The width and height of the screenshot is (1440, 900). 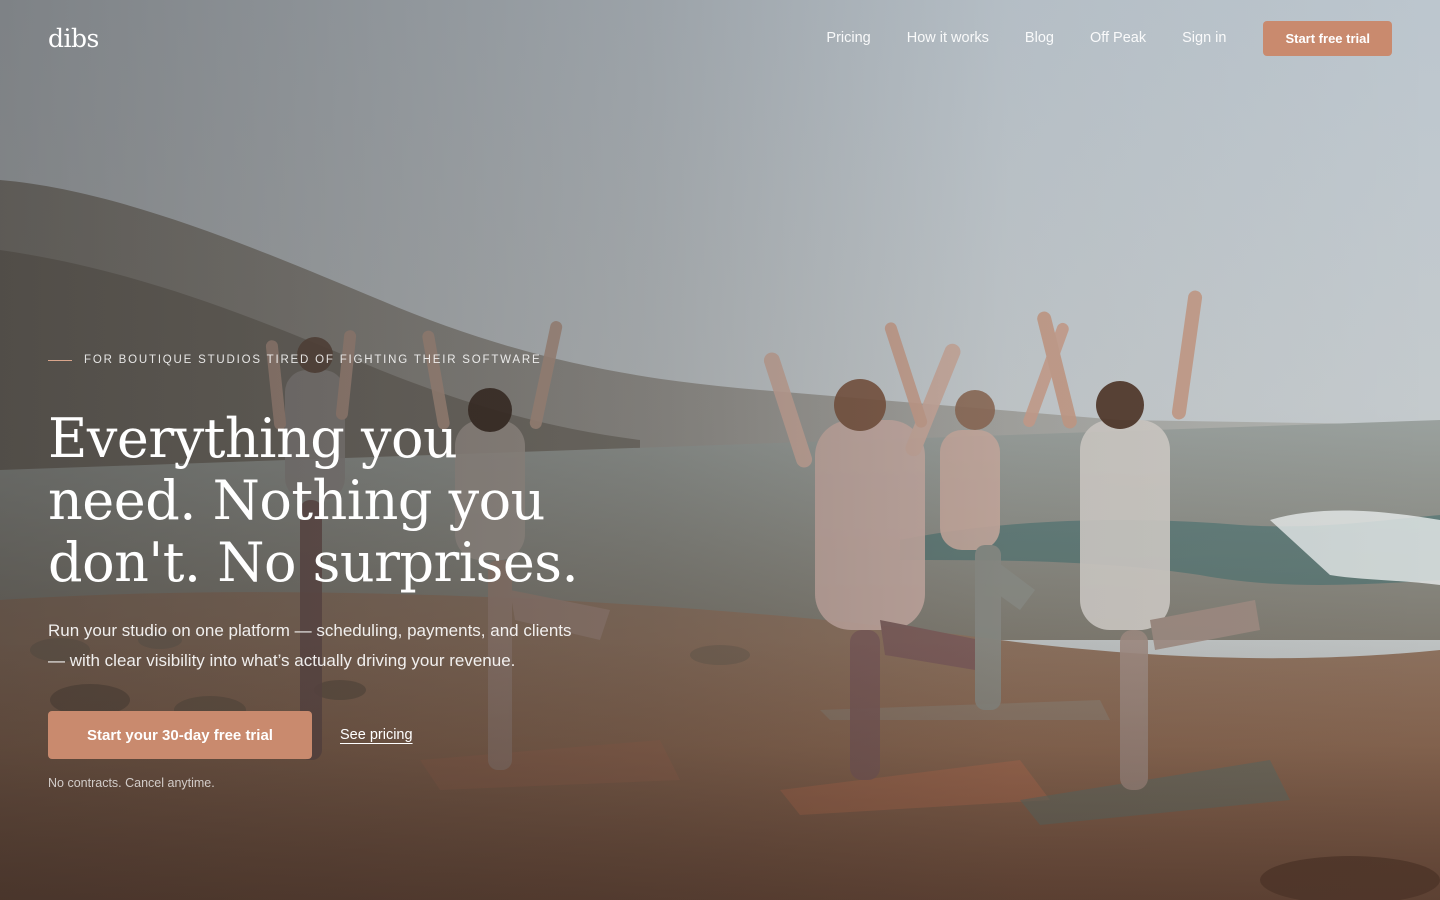 I want to click on start-free-trial-button: Start free trial, so click(x=1327, y=38).